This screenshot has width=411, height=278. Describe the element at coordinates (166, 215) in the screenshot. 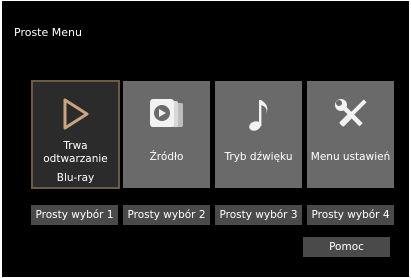

I see `quick-select-2-button: Prosty wybór 2` at that location.